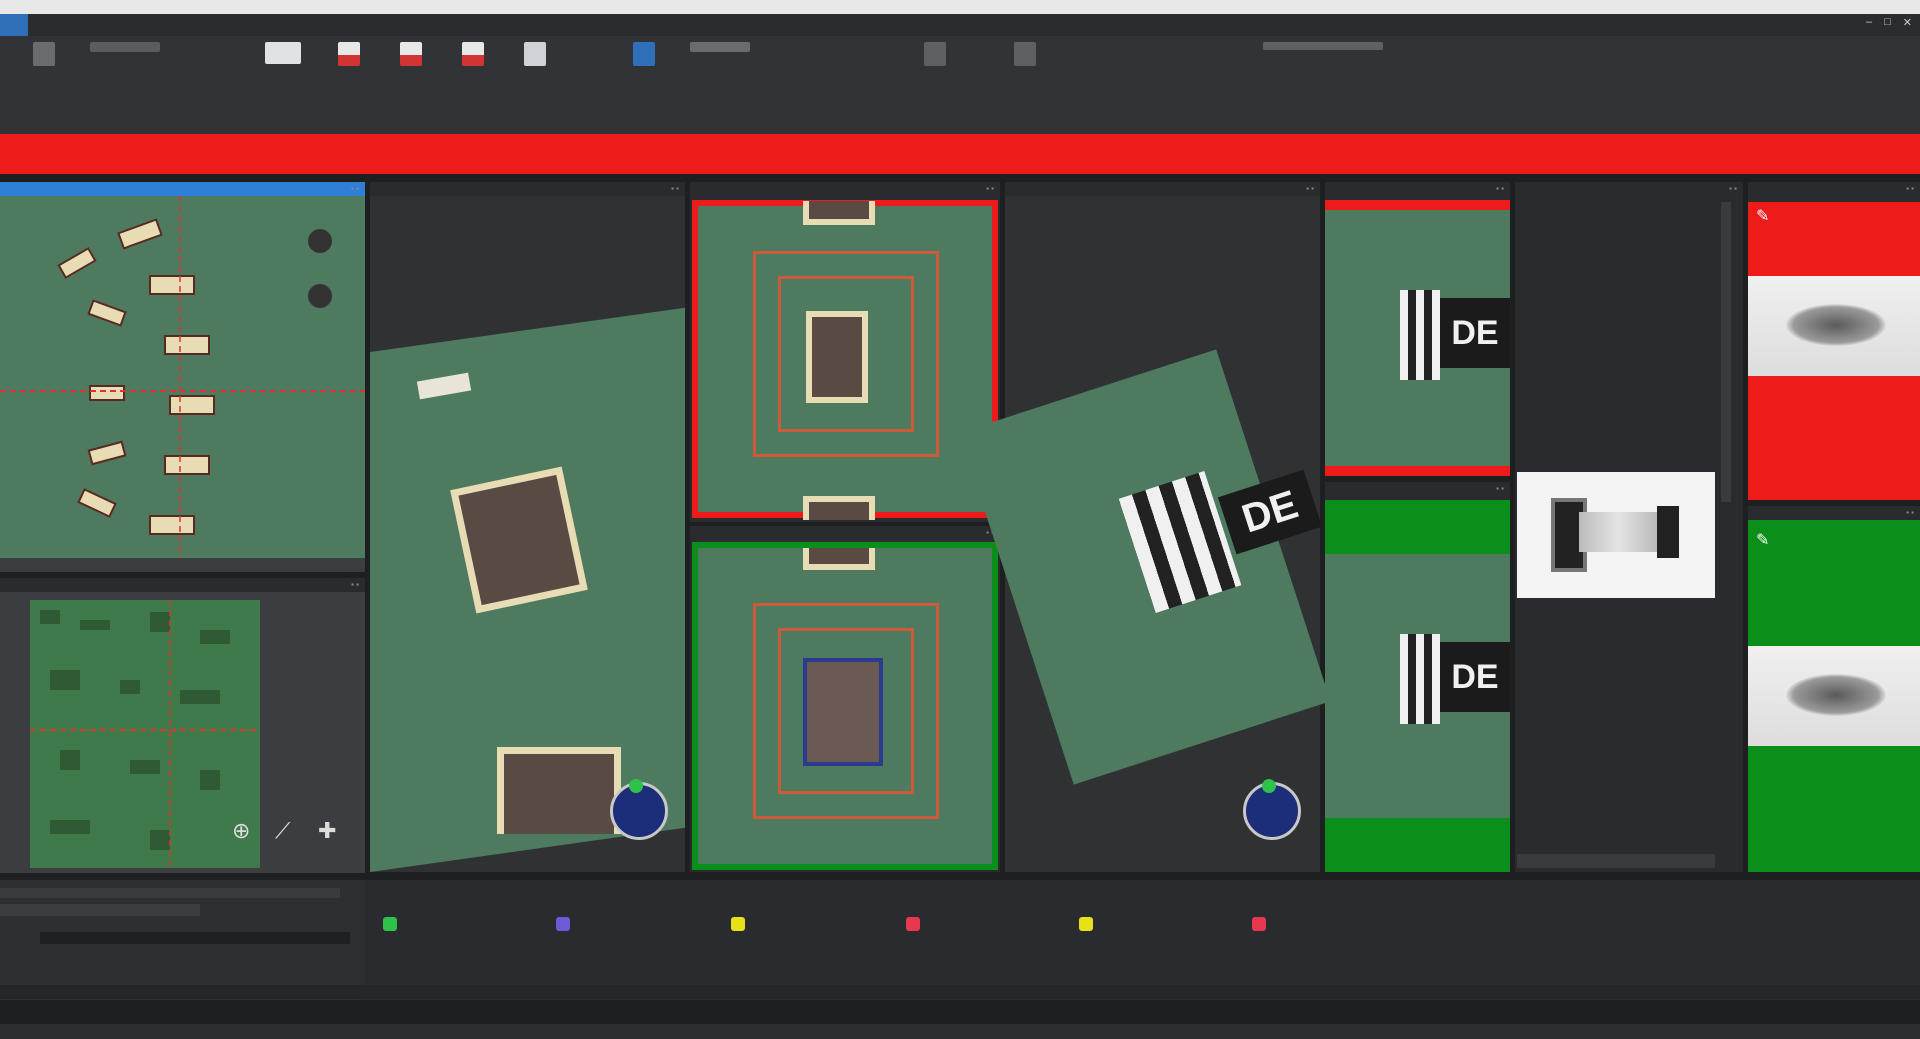 The image size is (1920, 1039). What do you see at coordinates (1475, 333) in the screenshot?
I see `component-marking: DE` at bounding box center [1475, 333].